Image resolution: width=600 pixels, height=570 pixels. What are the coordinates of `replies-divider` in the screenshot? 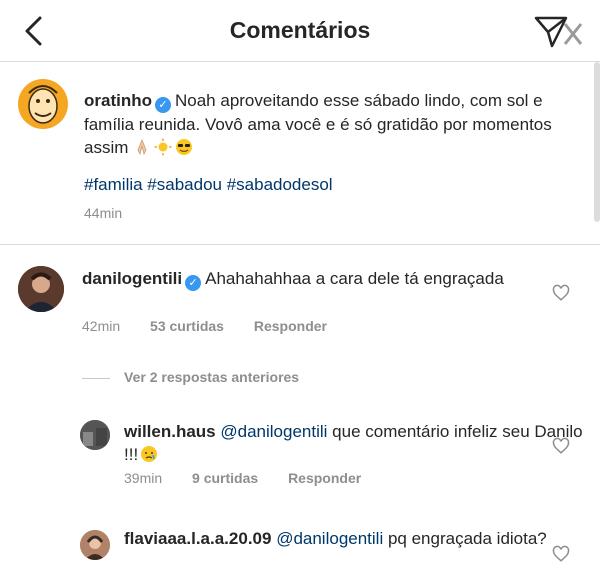 It's located at (96, 378).